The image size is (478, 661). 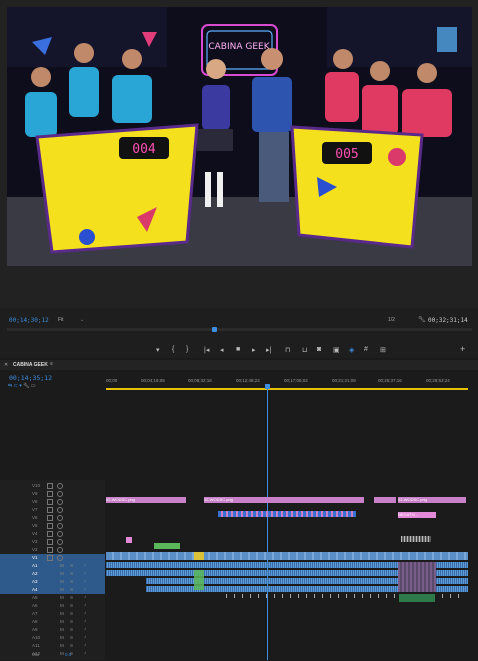 I want to click on add-button-icon: +, so click(x=462, y=349).